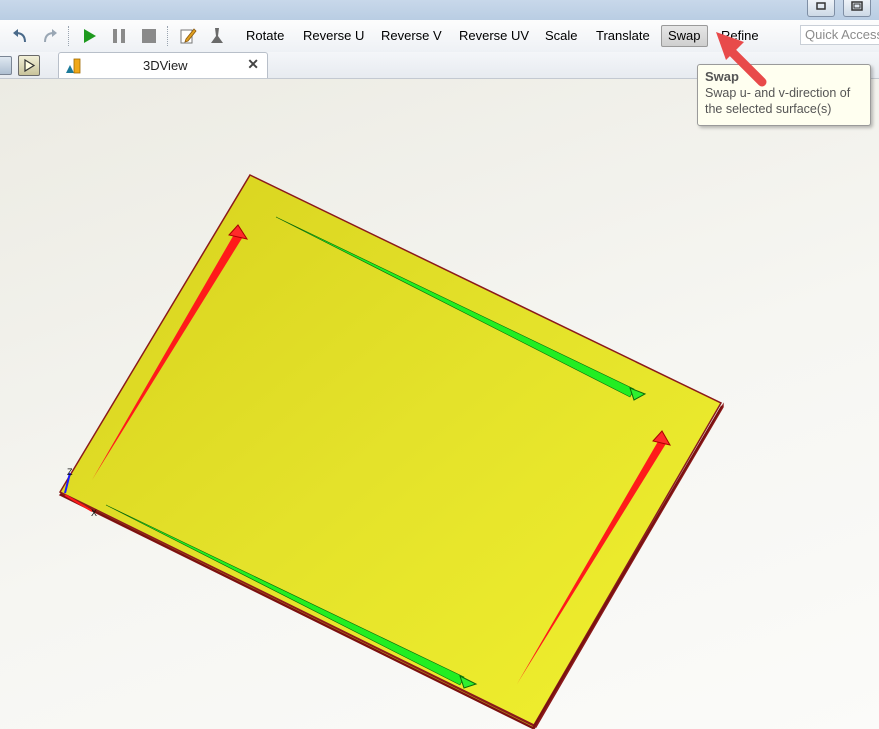 The image size is (879, 729). I want to click on start-page-tab-button, so click(29, 65).